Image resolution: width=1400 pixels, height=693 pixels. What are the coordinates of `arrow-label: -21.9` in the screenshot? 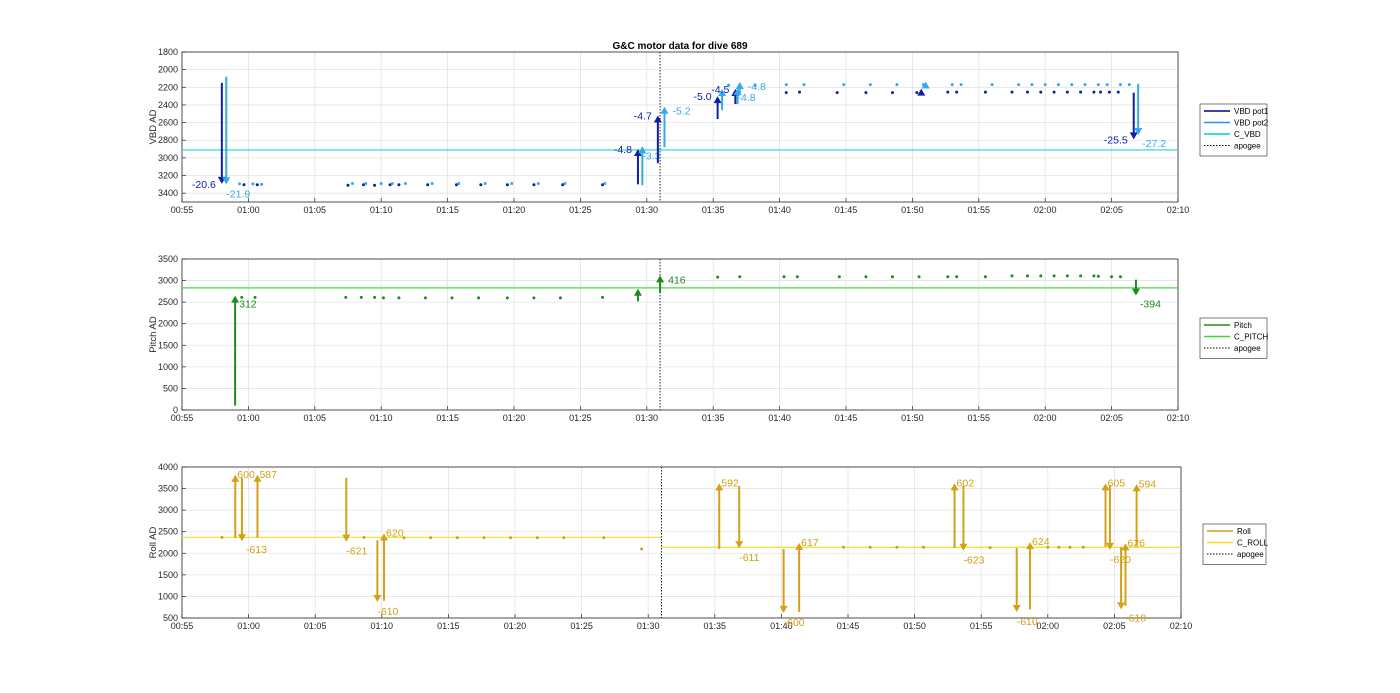 It's located at (238, 194).